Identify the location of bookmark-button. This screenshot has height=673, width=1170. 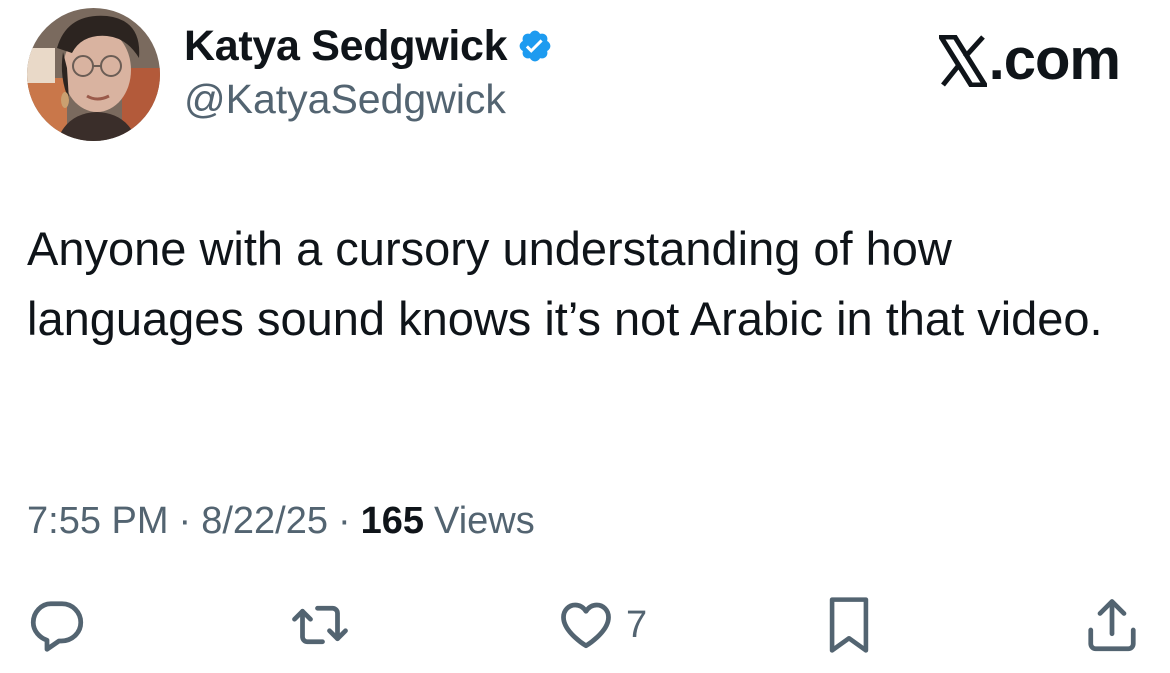
(849, 625).